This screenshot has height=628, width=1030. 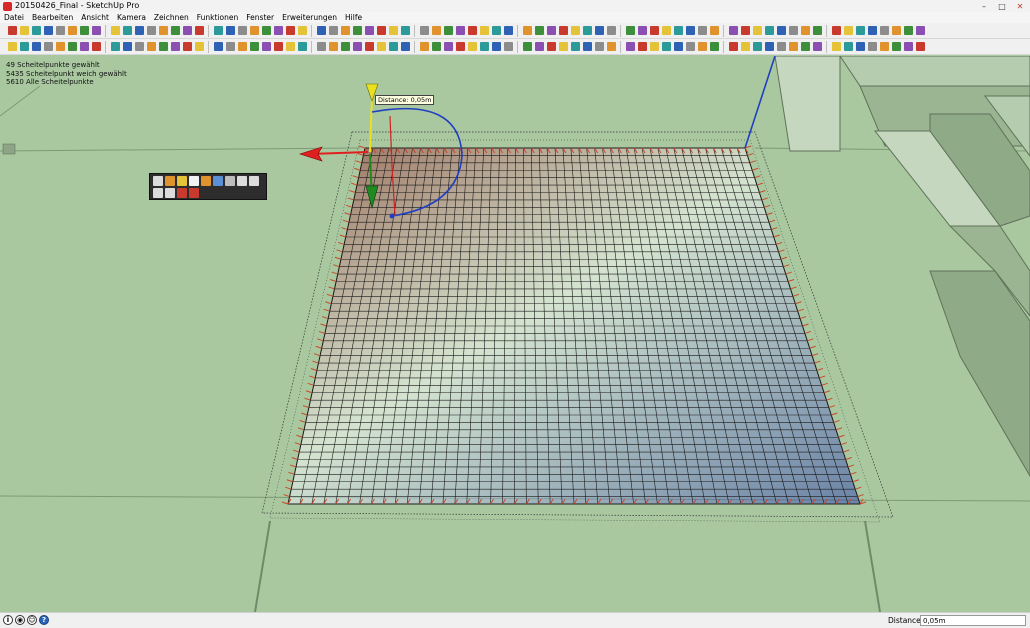 What do you see at coordinates (32, 620) in the screenshot?
I see `credits-icon: ☺` at bounding box center [32, 620].